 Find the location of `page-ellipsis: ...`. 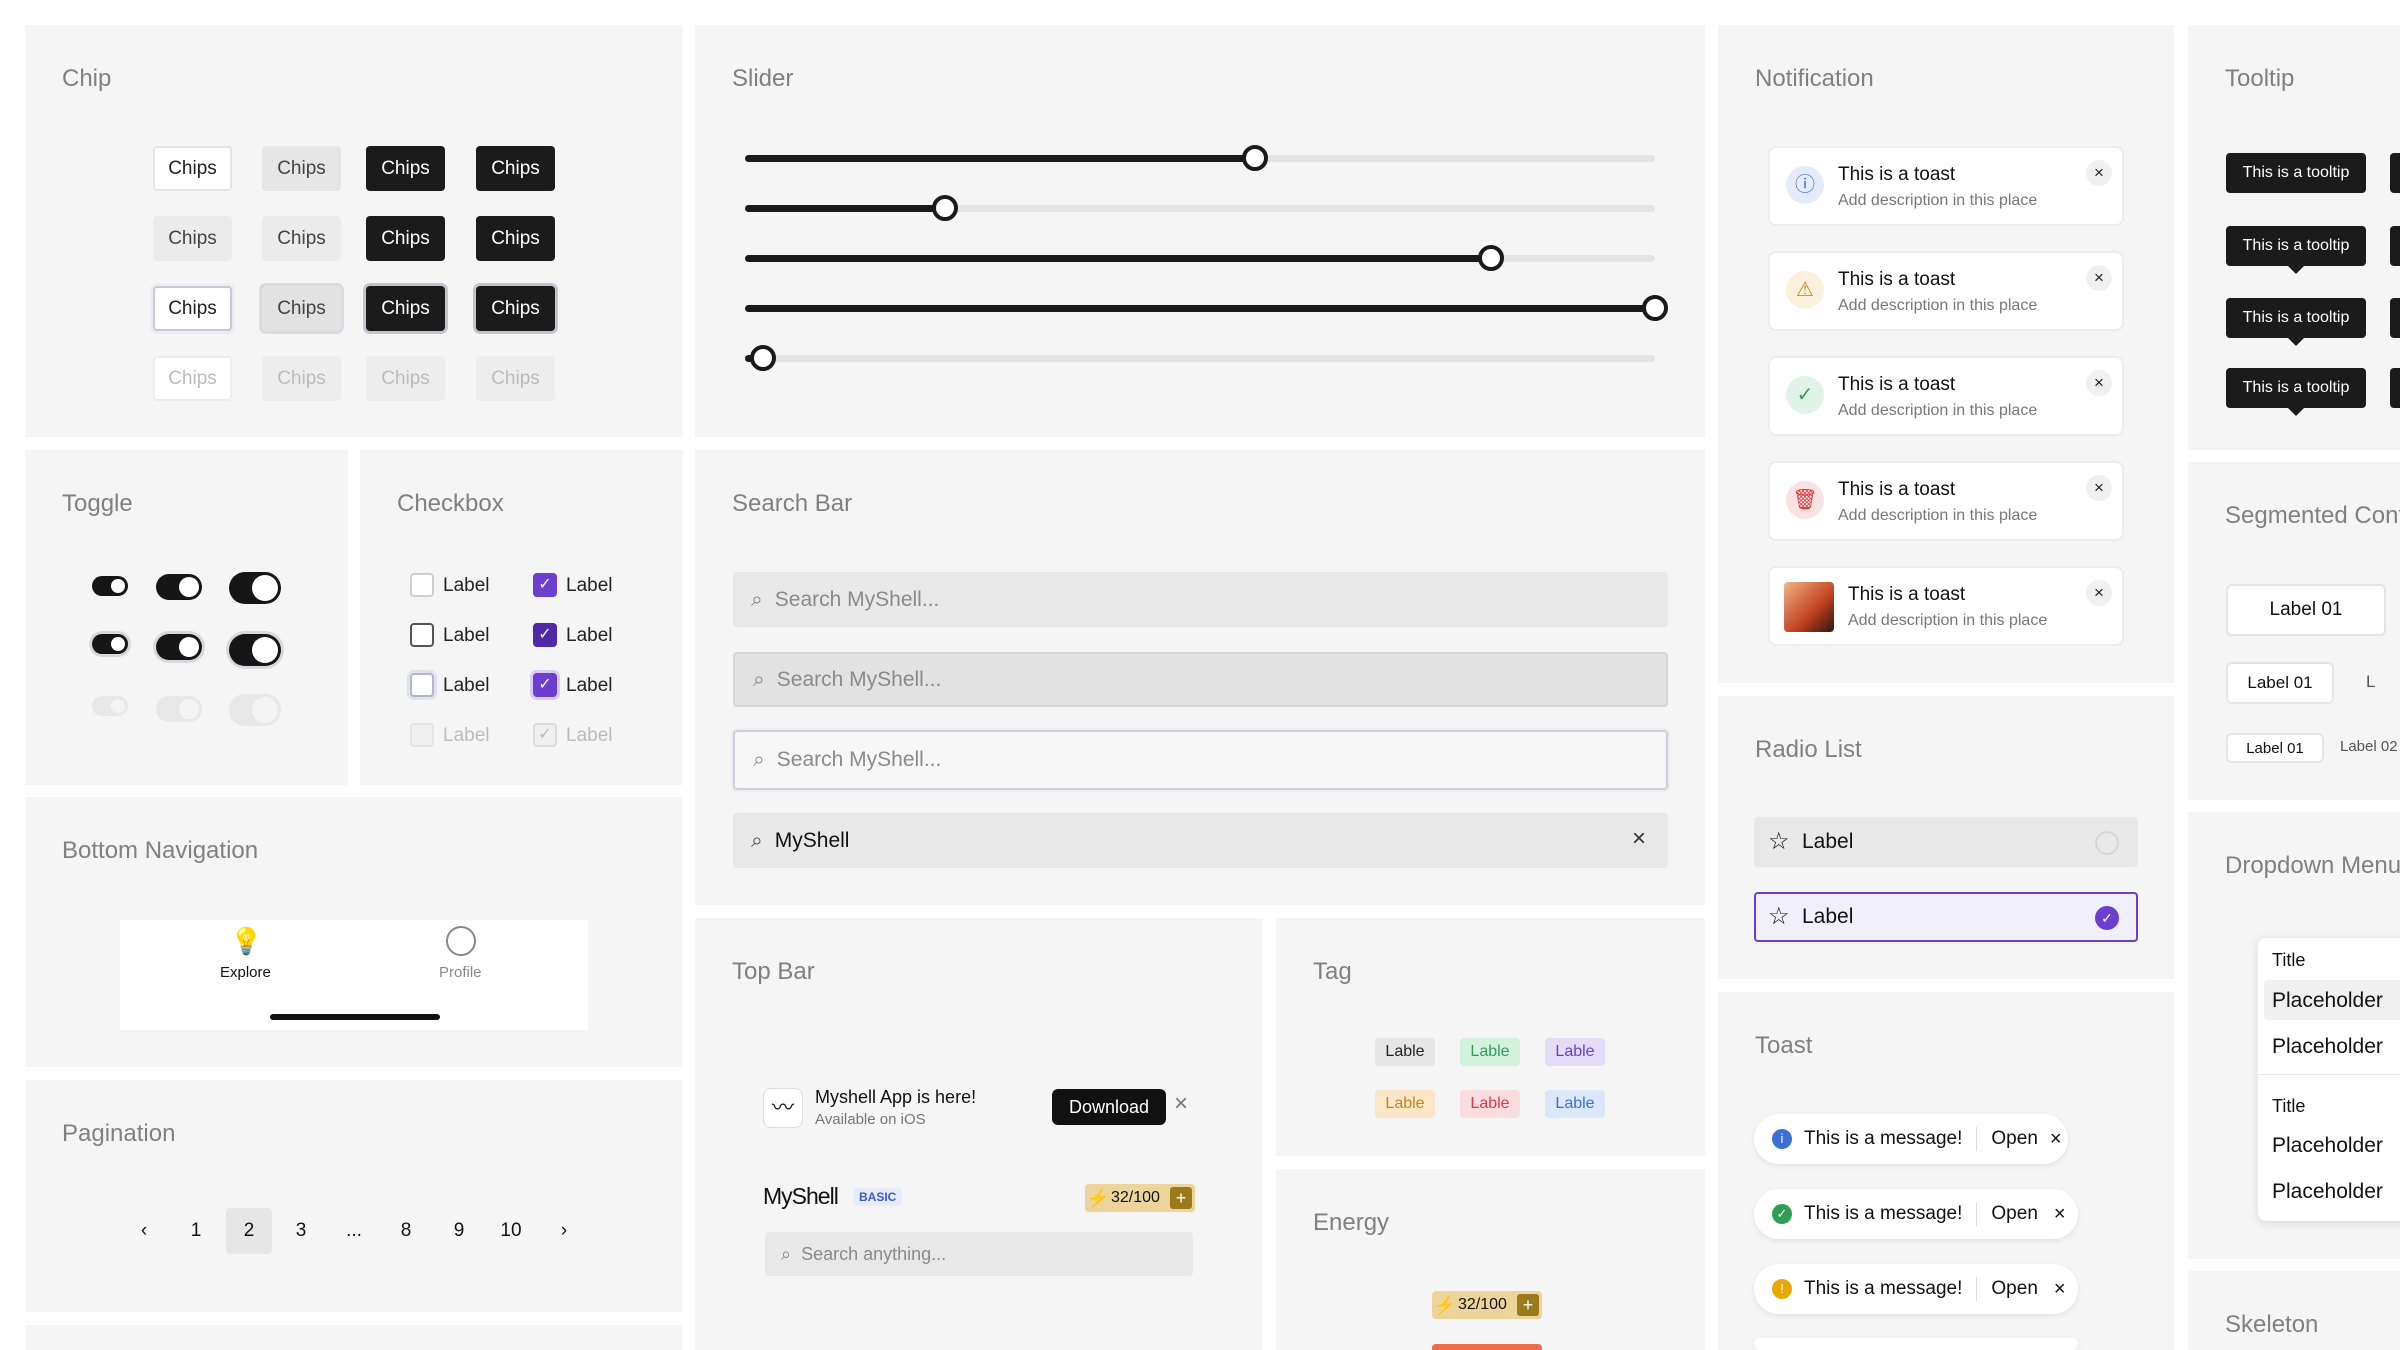

page-ellipsis: ... is located at coordinates (354, 1230).